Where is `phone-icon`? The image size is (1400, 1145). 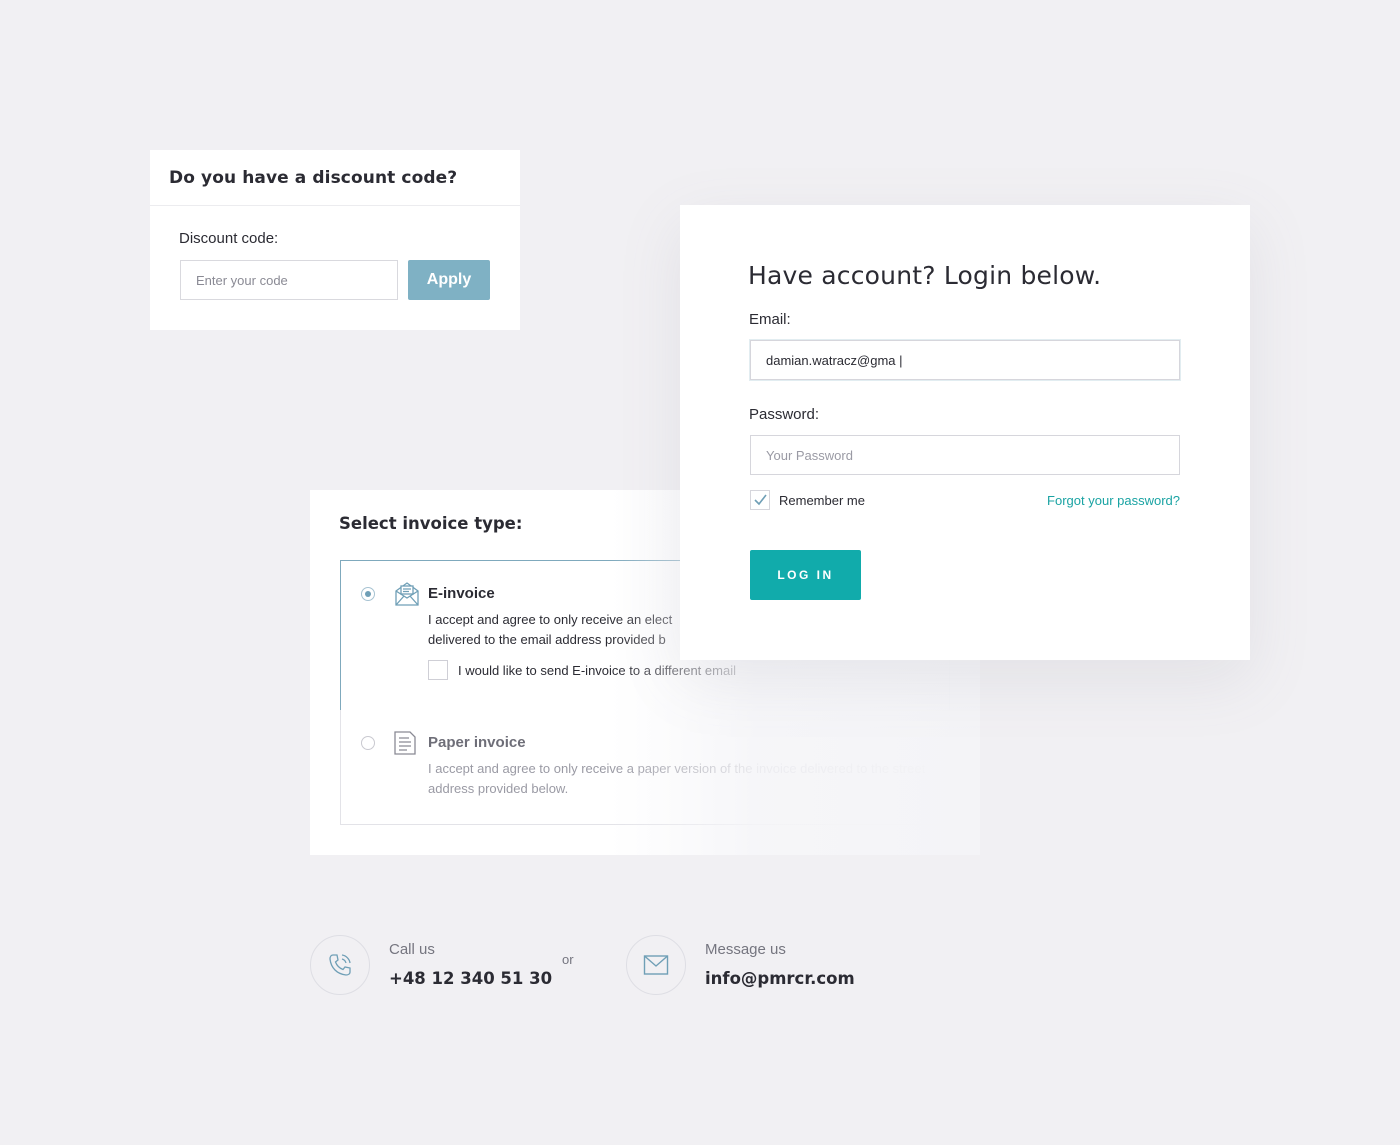 phone-icon is located at coordinates (340, 965).